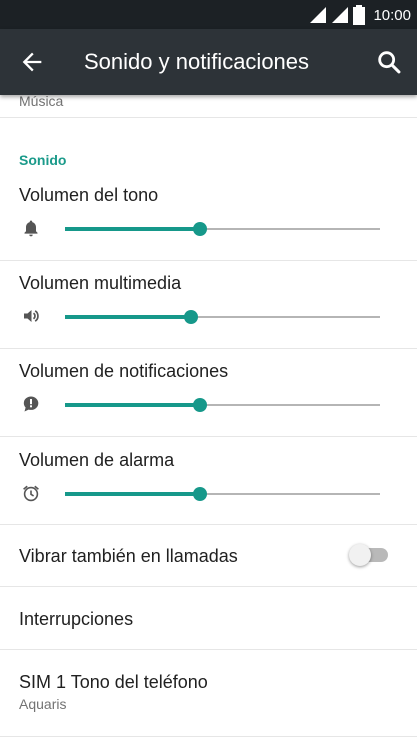  Describe the element at coordinates (197, 61) in the screenshot. I see `page-title: Sonido y notificaciones` at that location.